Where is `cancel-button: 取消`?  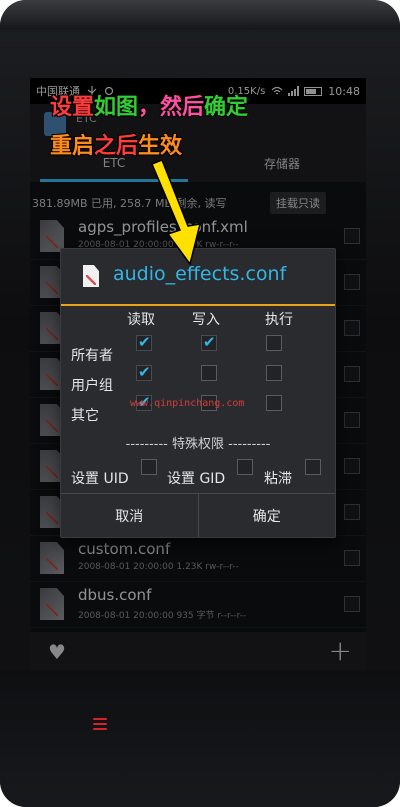 cancel-button: 取消 is located at coordinates (129, 515).